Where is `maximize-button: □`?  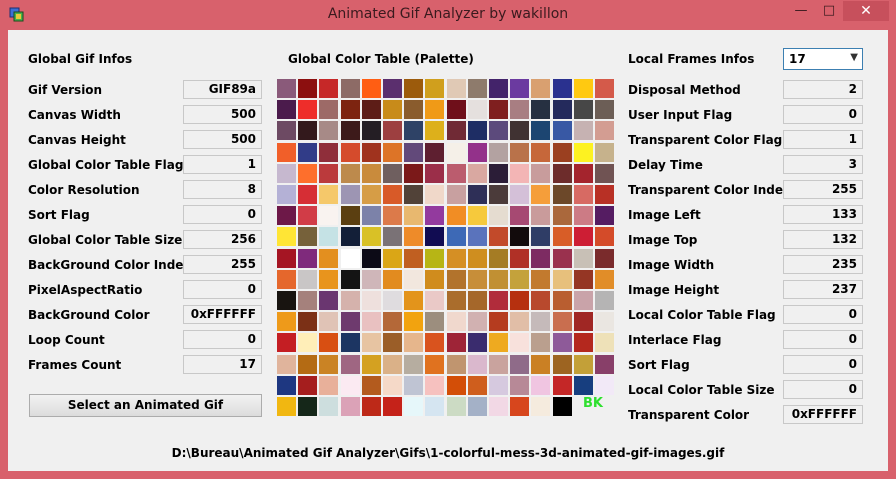 maximize-button: □ is located at coordinates (829, 11).